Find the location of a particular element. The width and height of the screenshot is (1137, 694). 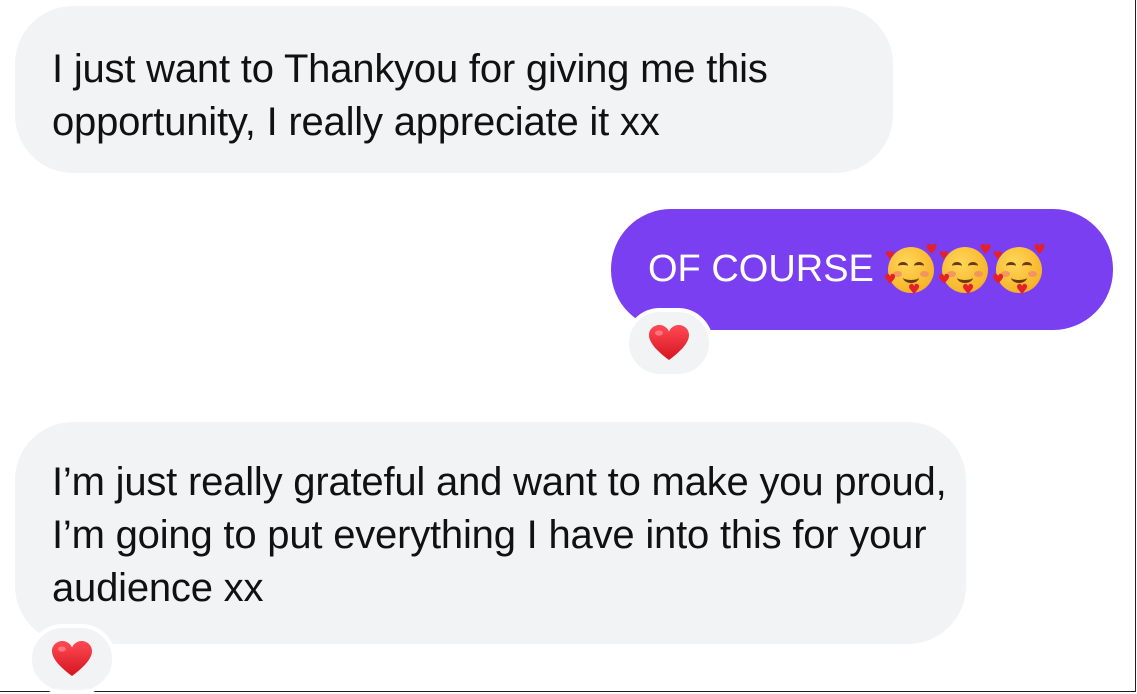

message-text: OF COURSE is located at coordinates (761, 269).